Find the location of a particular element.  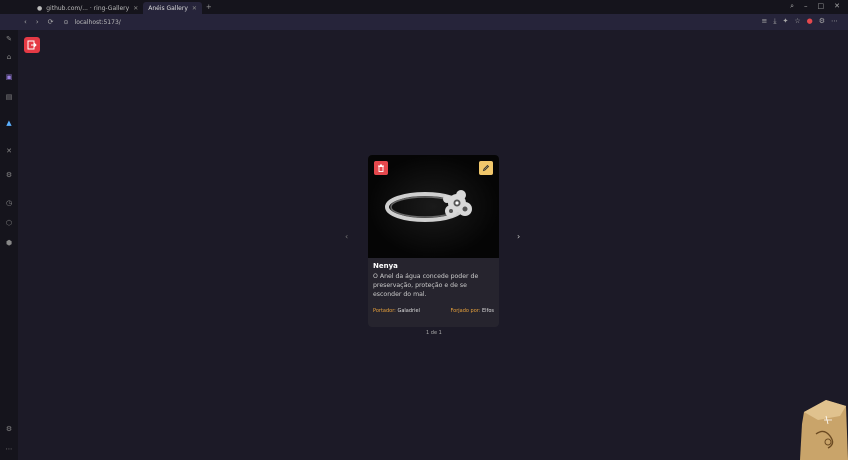

sidebar-tool-icon: ✎ is located at coordinates (9, 39).